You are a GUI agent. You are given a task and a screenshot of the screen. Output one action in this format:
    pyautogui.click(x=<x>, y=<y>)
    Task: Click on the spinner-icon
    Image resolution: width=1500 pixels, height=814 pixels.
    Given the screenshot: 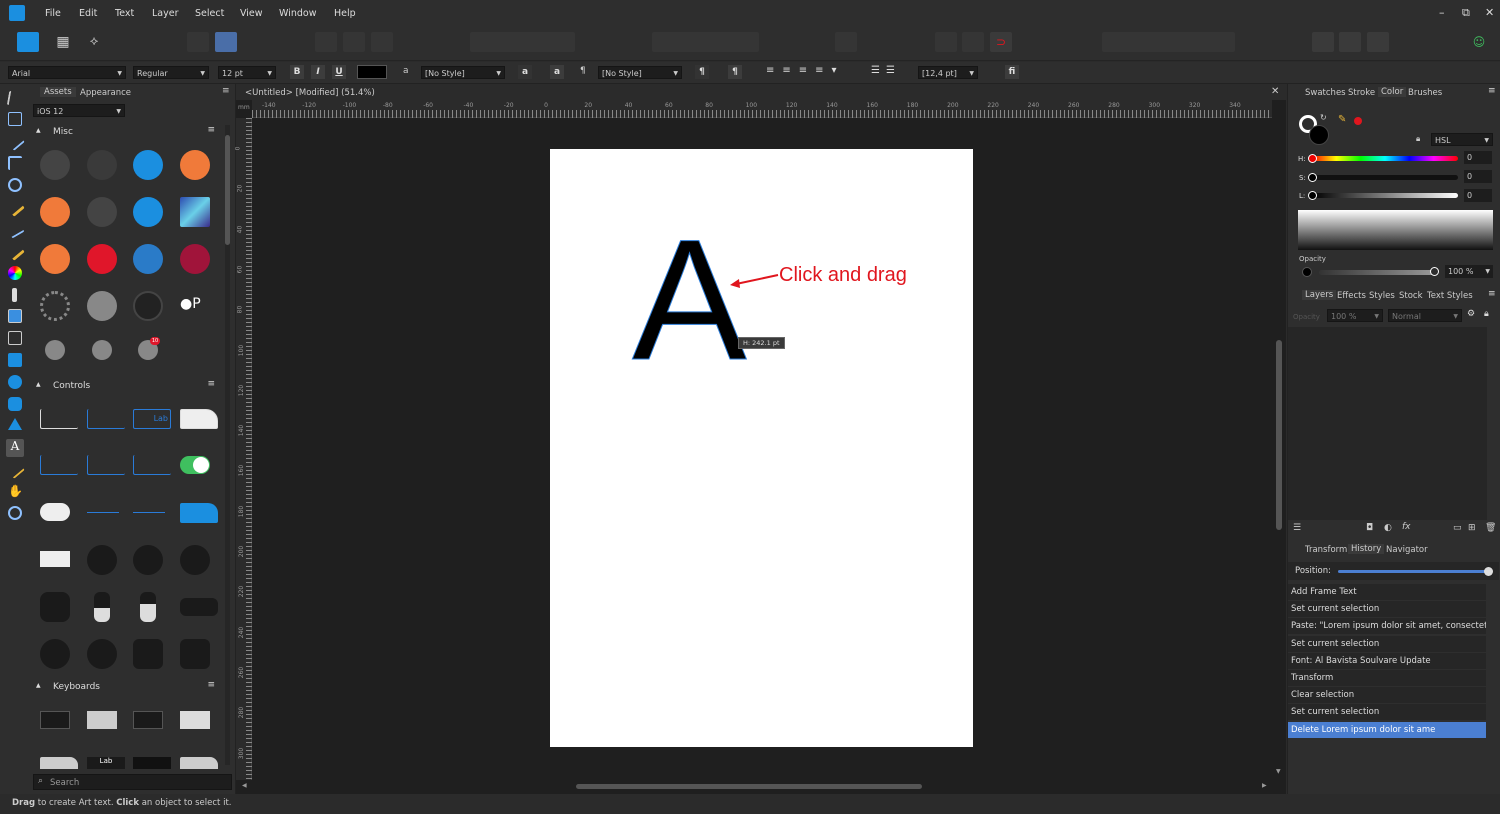 What is the action you would take?
    pyautogui.click(x=55, y=306)
    